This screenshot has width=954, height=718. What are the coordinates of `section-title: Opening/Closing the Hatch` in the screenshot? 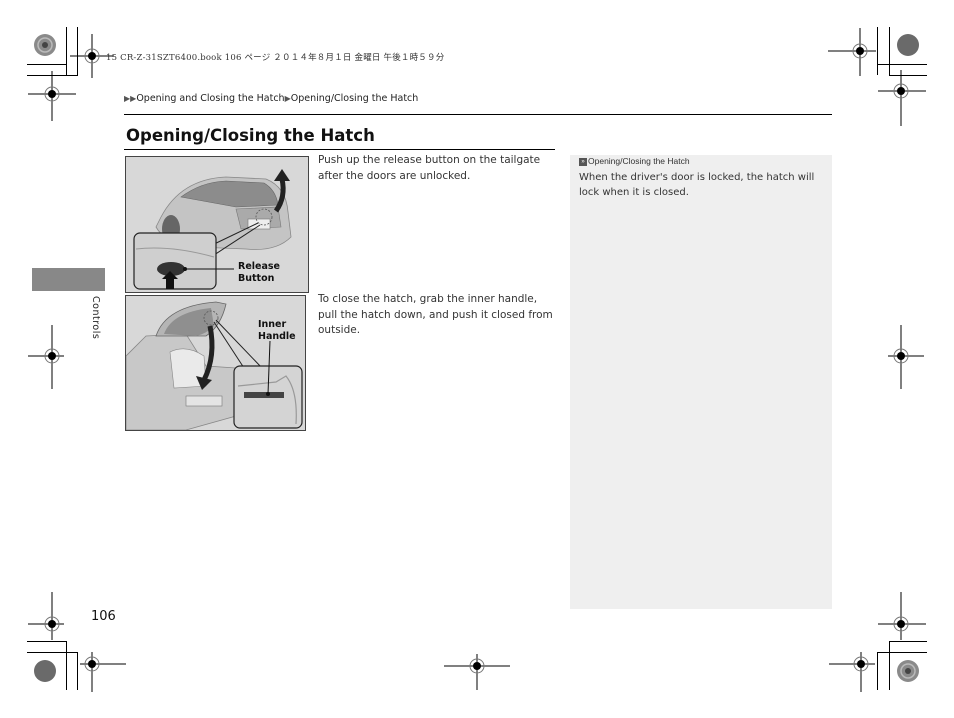 It's located at (250, 135).